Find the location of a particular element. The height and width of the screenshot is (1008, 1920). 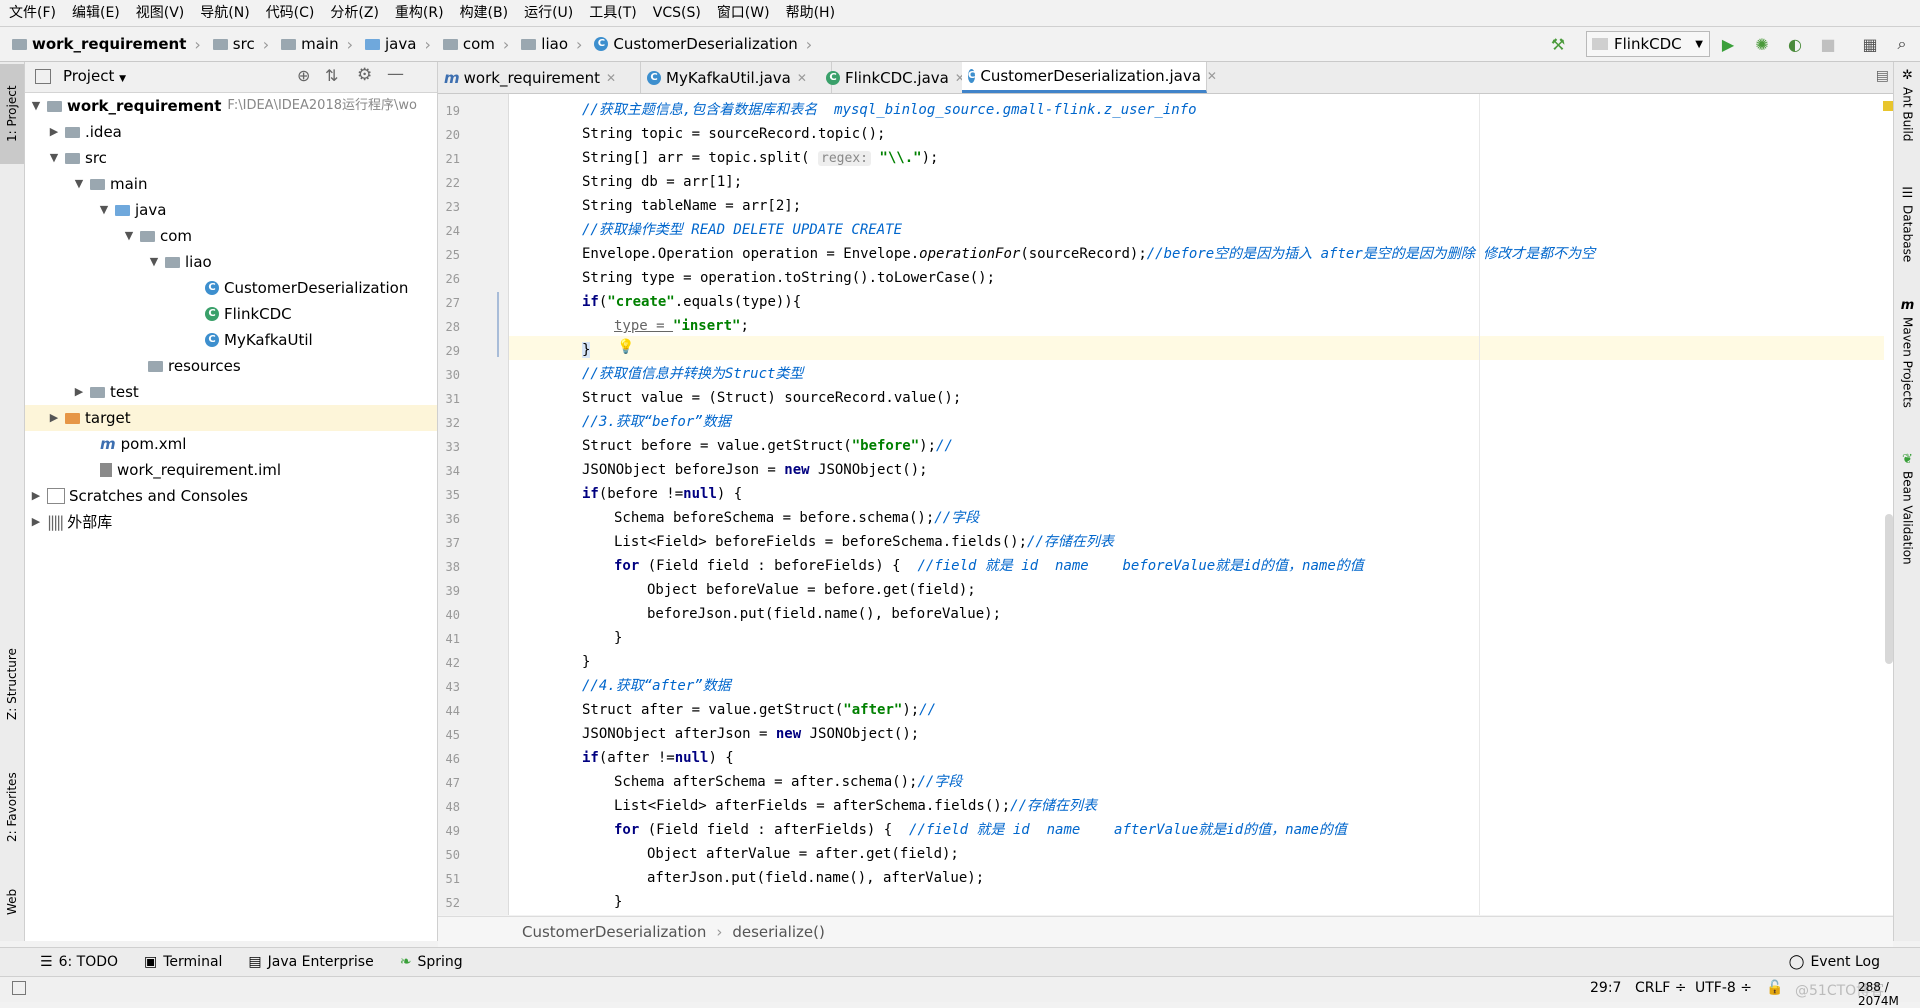

tool-spring: ❧ Spring is located at coordinates (431, 962).